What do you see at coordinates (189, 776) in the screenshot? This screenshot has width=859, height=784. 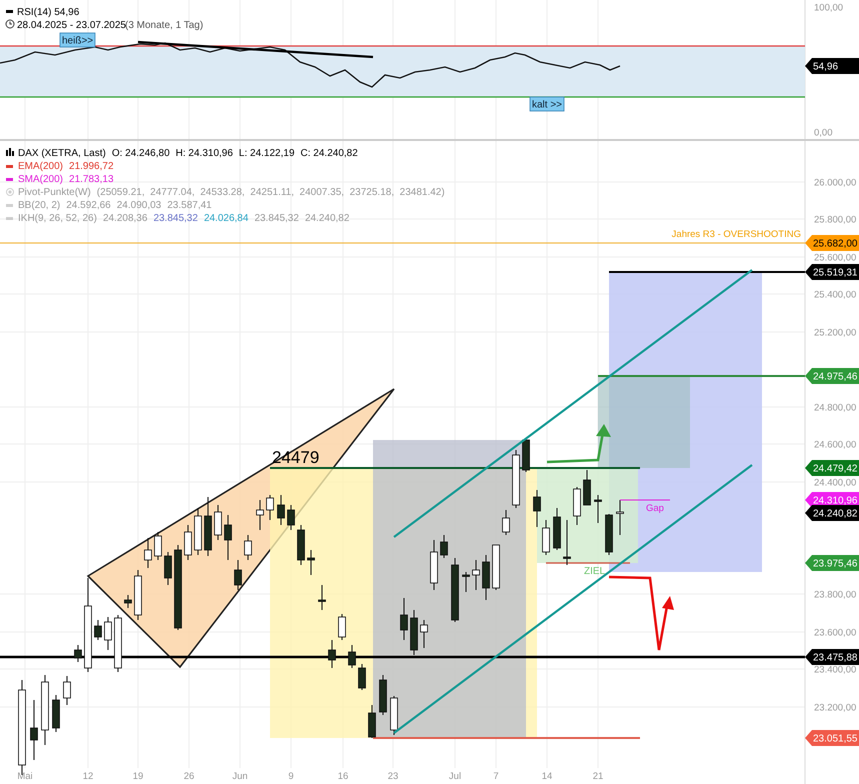 I see `axis-label: 26` at bounding box center [189, 776].